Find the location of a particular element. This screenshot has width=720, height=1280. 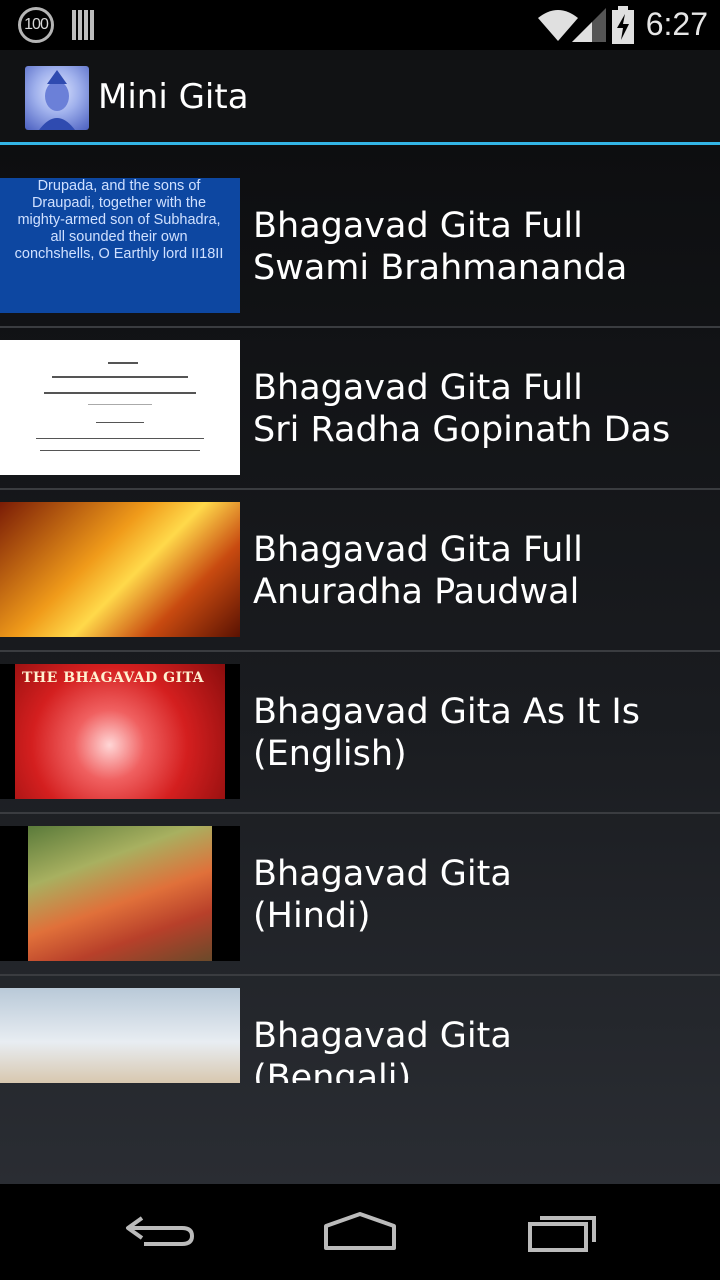

status-bar: 100 6:27 is located at coordinates (360, 25).